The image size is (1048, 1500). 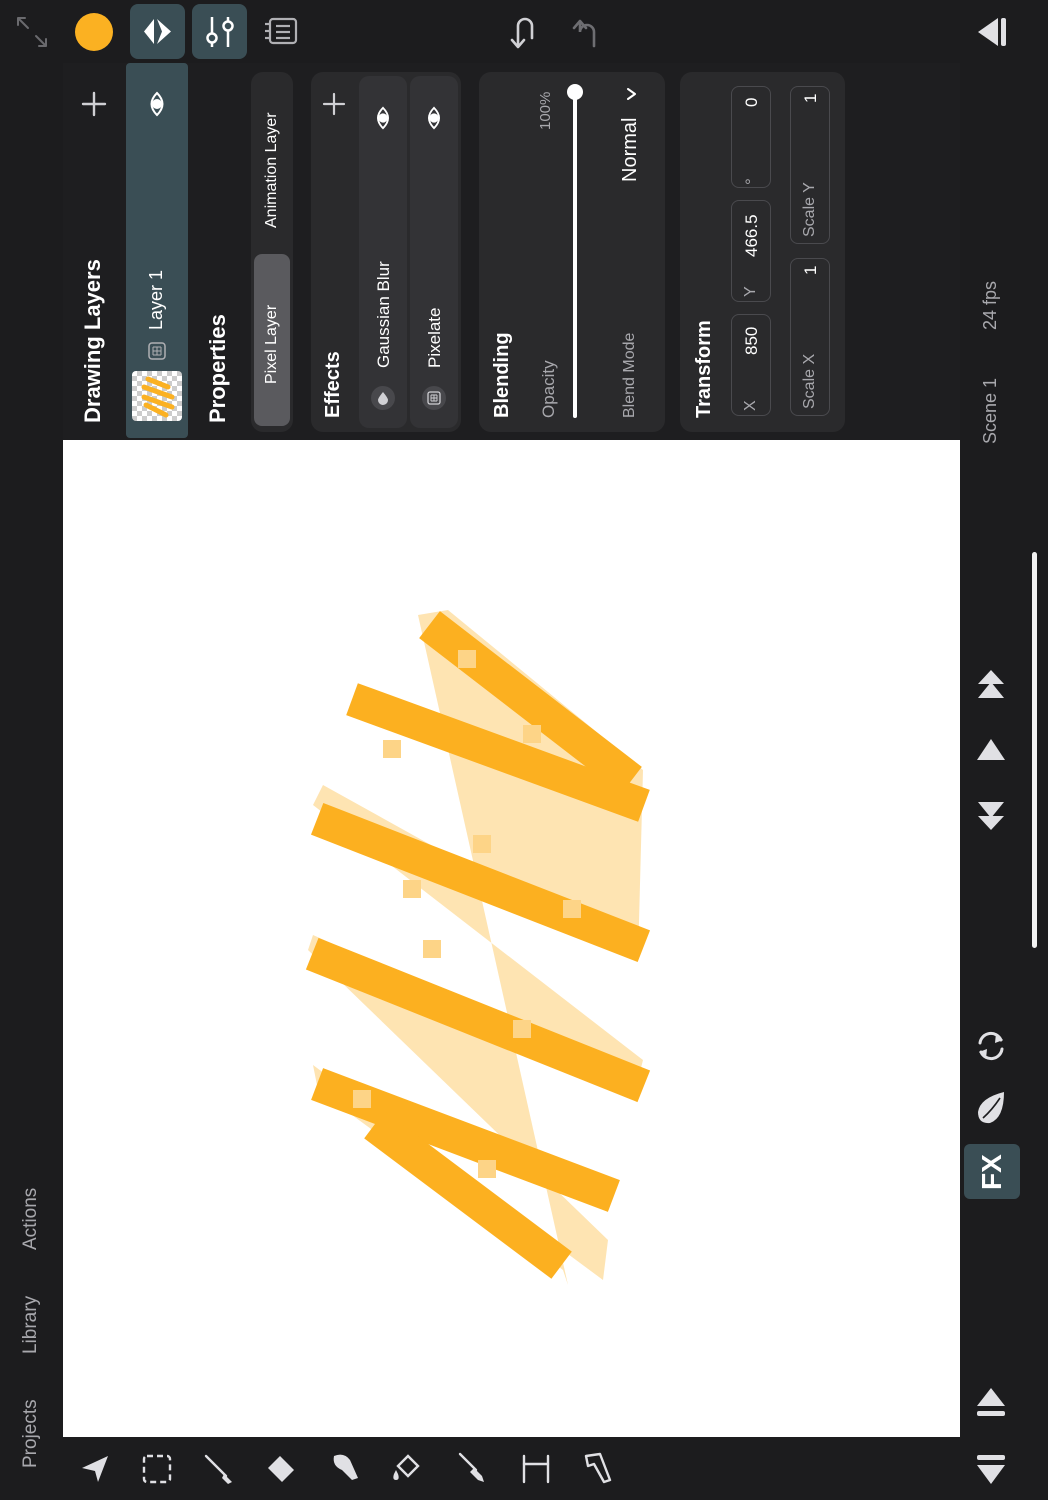 What do you see at coordinates (502, 375) in the screenshot?
I see `blending-title: Blending` at bounding box center [502, 375].